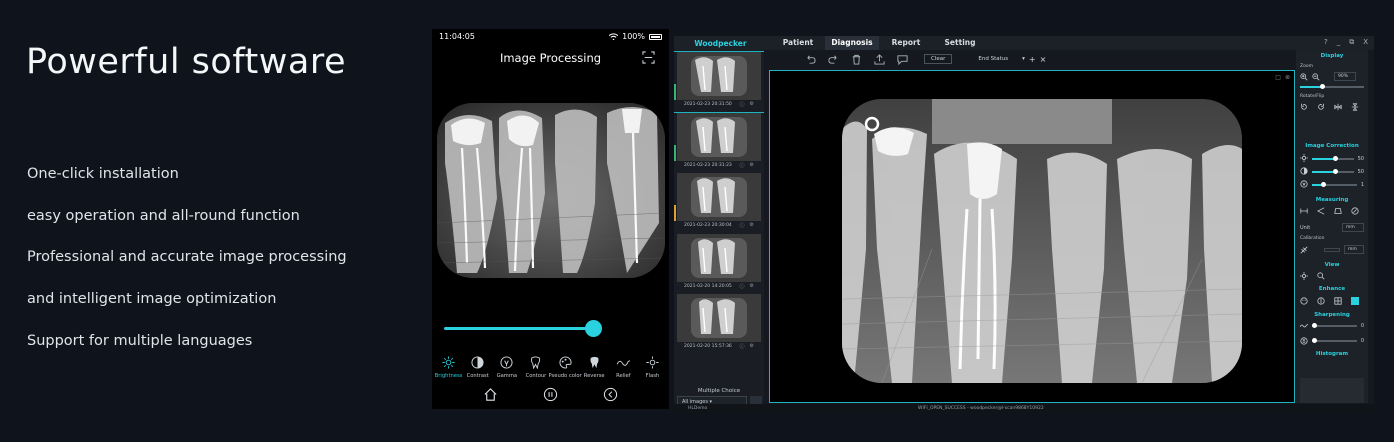 Image resolution: width=1394 pixels, height=442 pixels. I want to click on flip-vertical-icon, so click(1355, 107).